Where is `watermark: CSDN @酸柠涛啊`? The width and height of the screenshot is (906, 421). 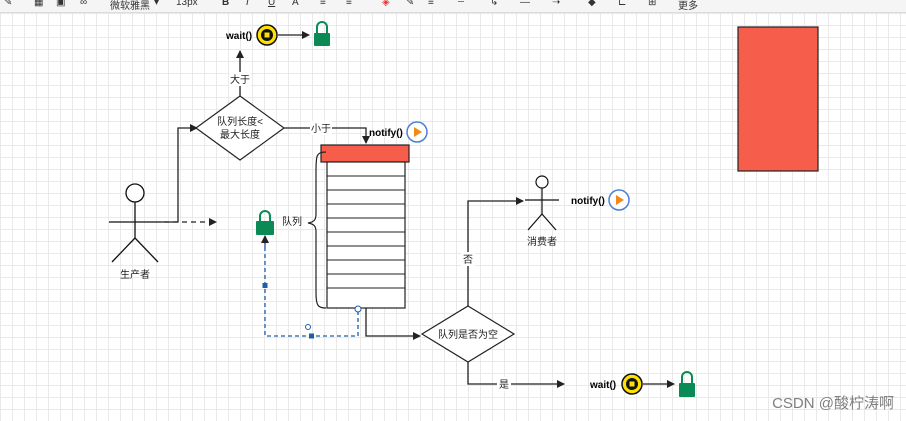
watermark: CSDN @酸柠涛啊 is located at coordinates (833, 403).